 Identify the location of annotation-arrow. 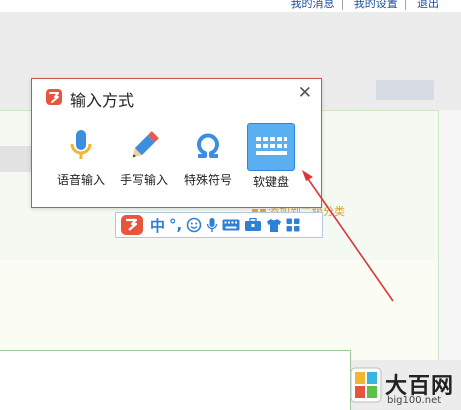
(348, 236).